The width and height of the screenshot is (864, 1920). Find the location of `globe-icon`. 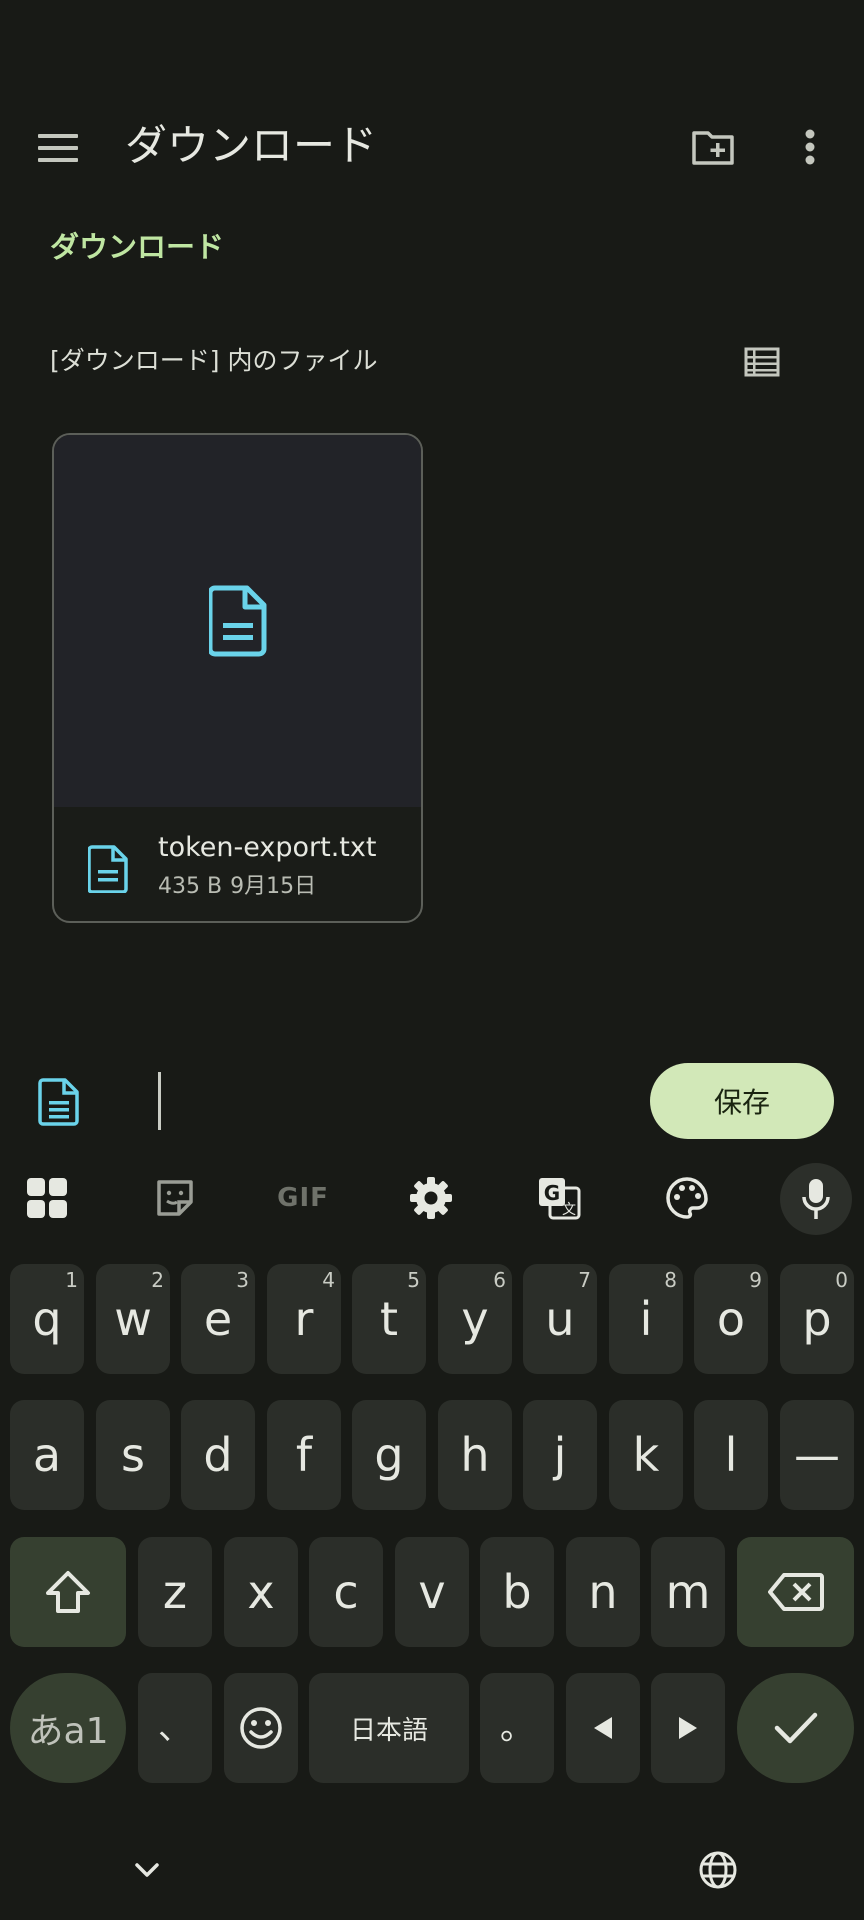

globe-icon is located at coordinates (718, 1870).